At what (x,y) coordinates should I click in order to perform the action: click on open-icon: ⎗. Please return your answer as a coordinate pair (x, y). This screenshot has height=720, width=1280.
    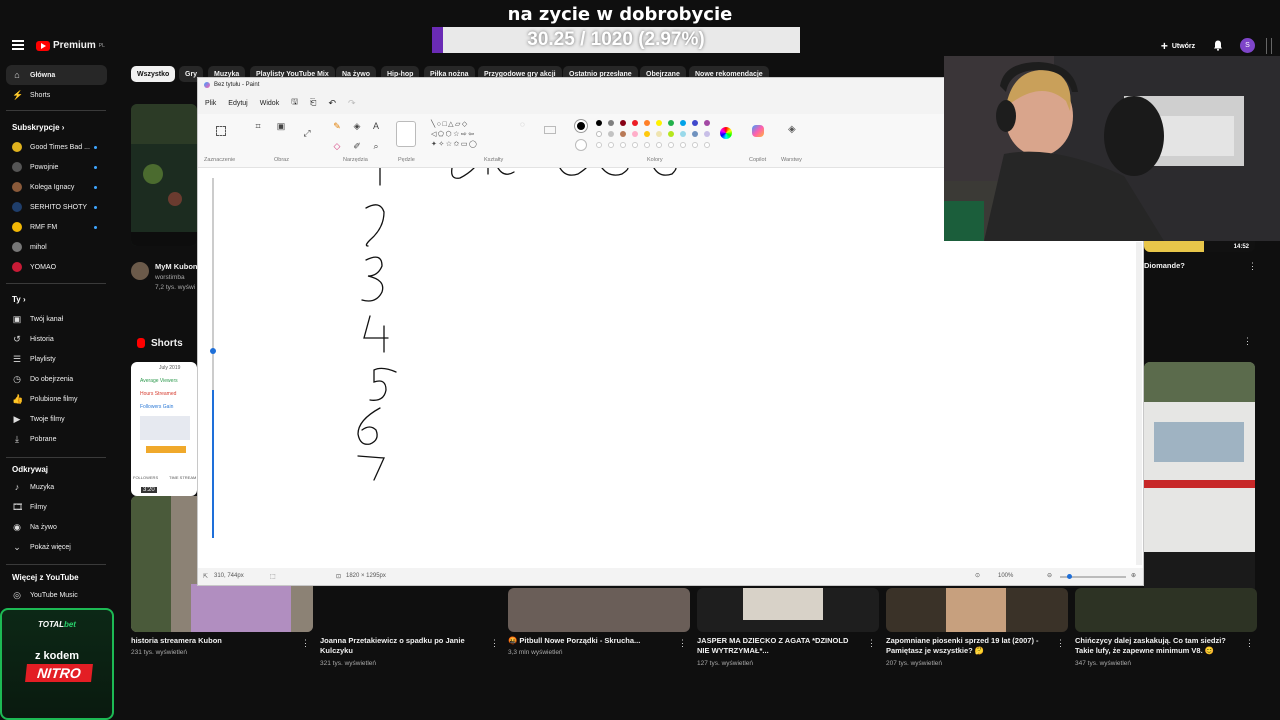
    Looking at the image, I should click on (313, 103).